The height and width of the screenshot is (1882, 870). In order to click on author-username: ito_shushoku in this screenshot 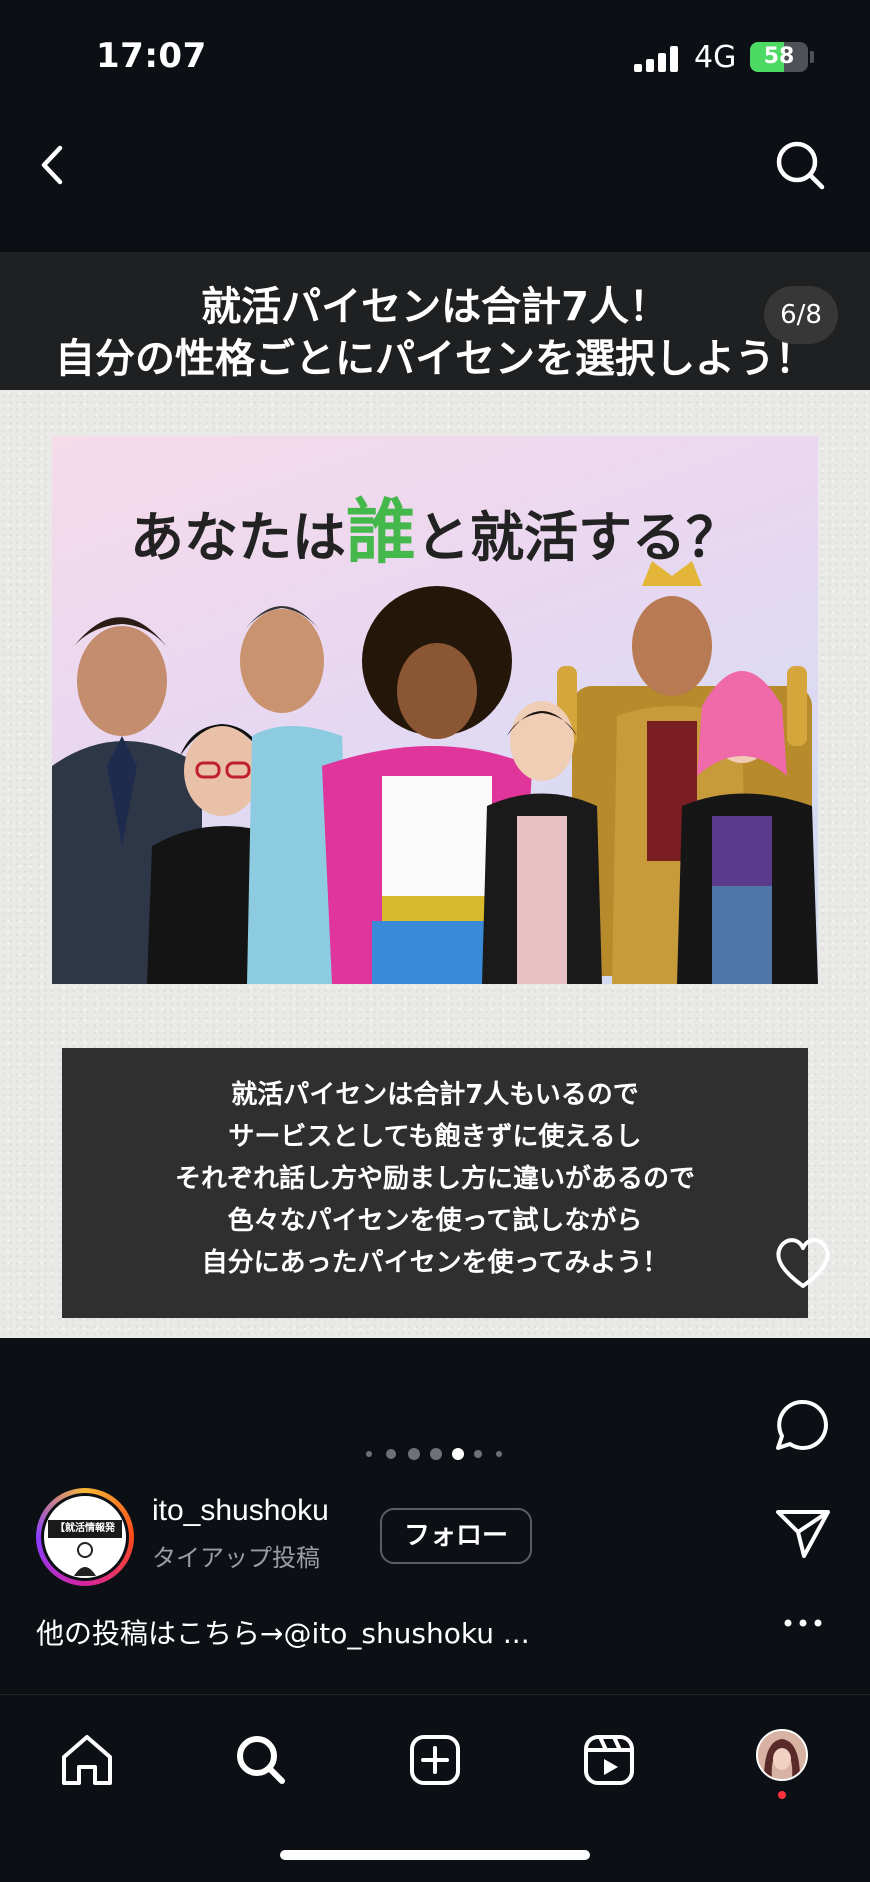, I will do `click(240, 1511)`.